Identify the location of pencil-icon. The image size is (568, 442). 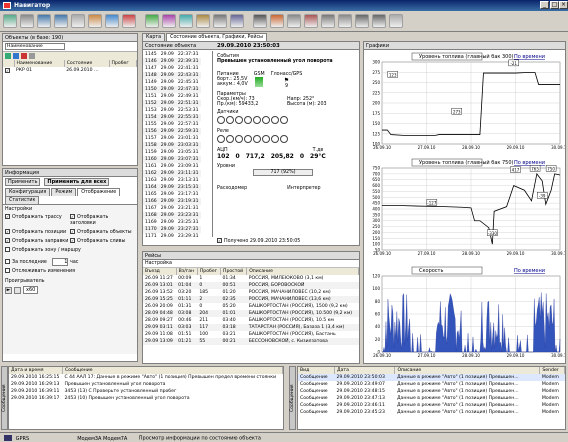
(362, 21).